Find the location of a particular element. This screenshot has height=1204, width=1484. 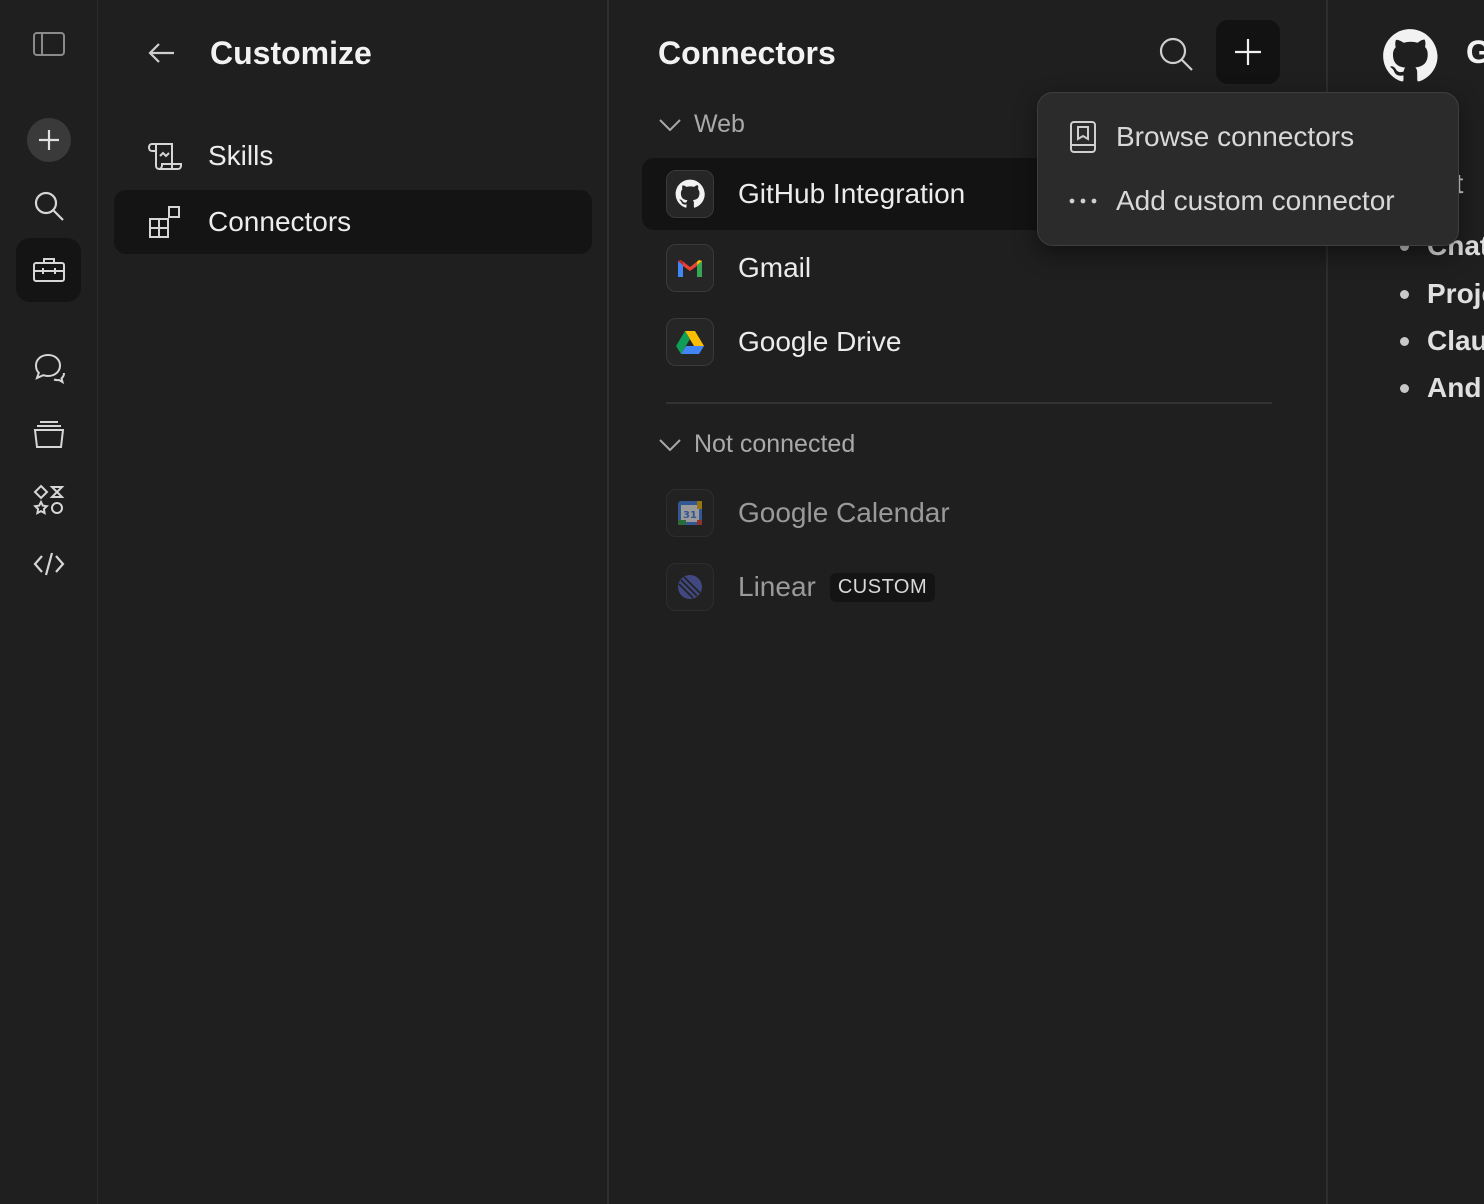

section-toggle-not-connected: Not connected is located at coordinates (756, 444).